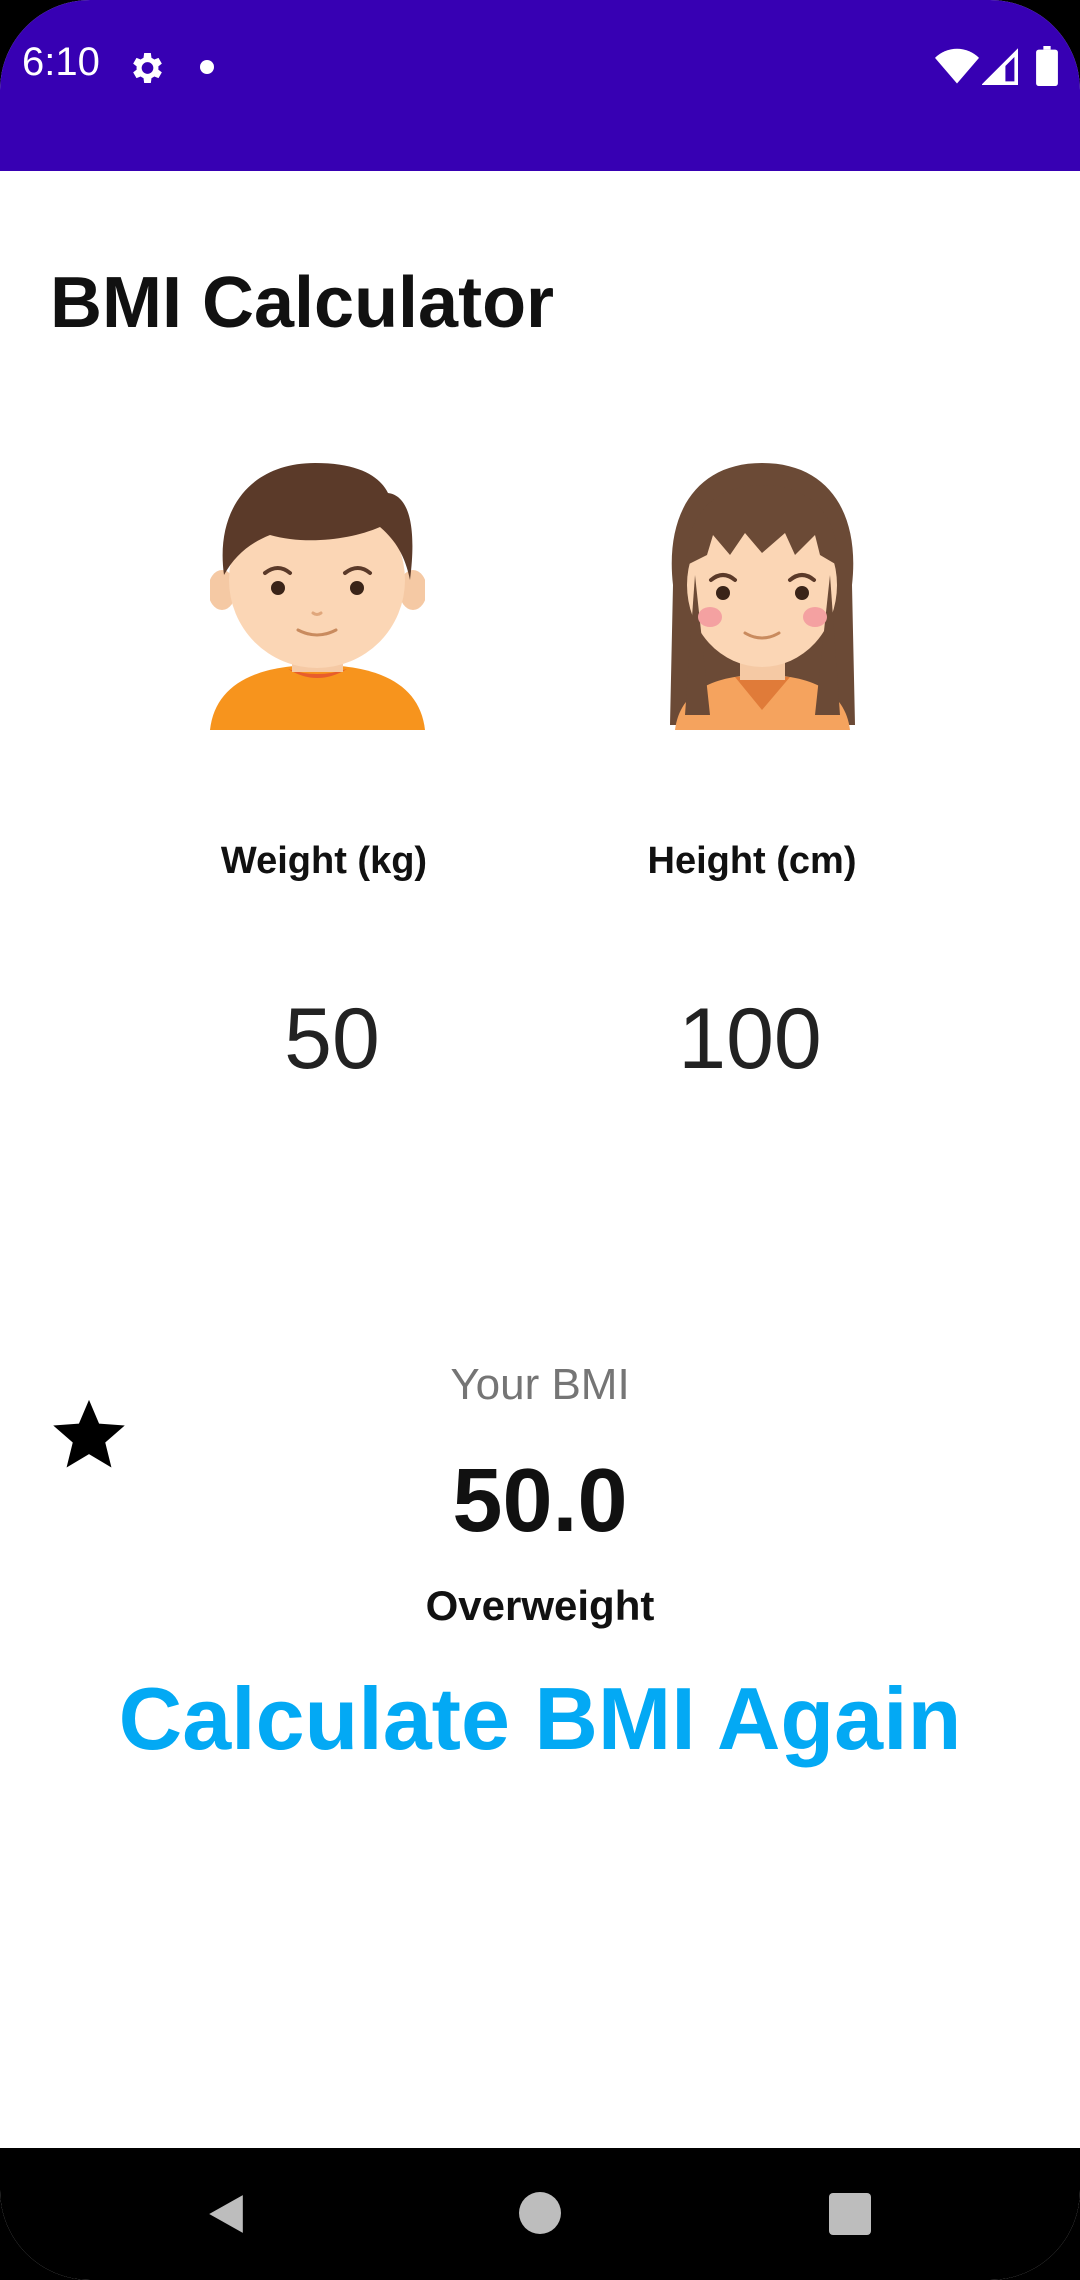 This screenshot has height=2280, width=1080. I want to click on bmi-value: 50.0, so click(540, 1501).